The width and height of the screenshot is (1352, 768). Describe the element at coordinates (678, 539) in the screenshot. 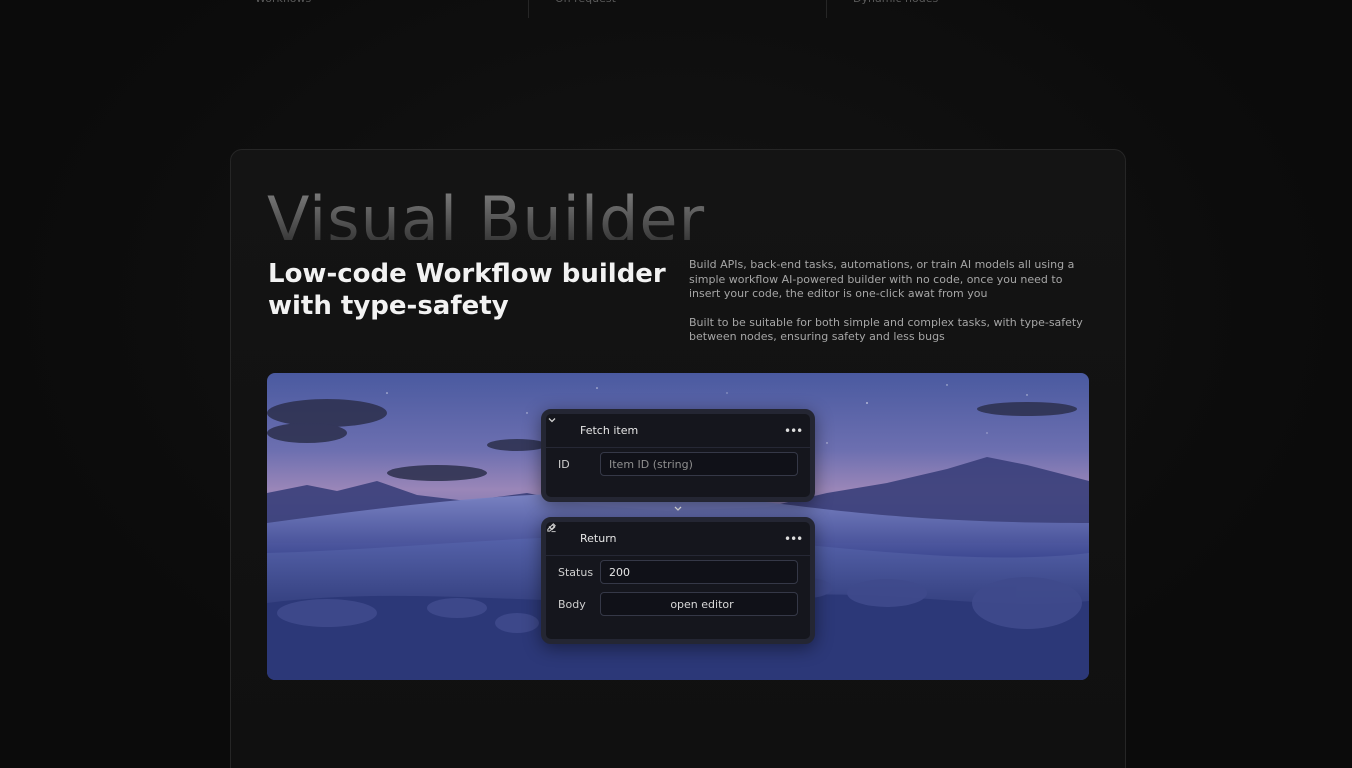

I see `node-return-header: Return •••` at that location.